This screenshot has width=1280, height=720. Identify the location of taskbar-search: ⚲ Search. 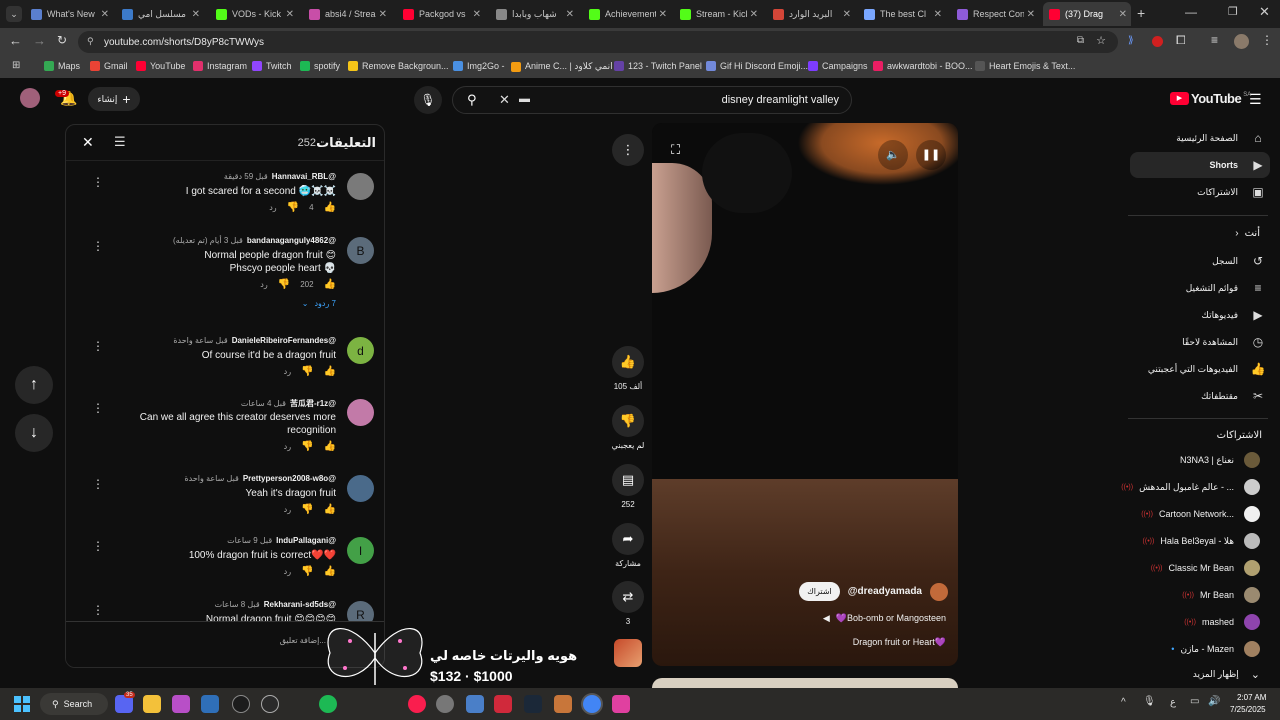
(74, 704).